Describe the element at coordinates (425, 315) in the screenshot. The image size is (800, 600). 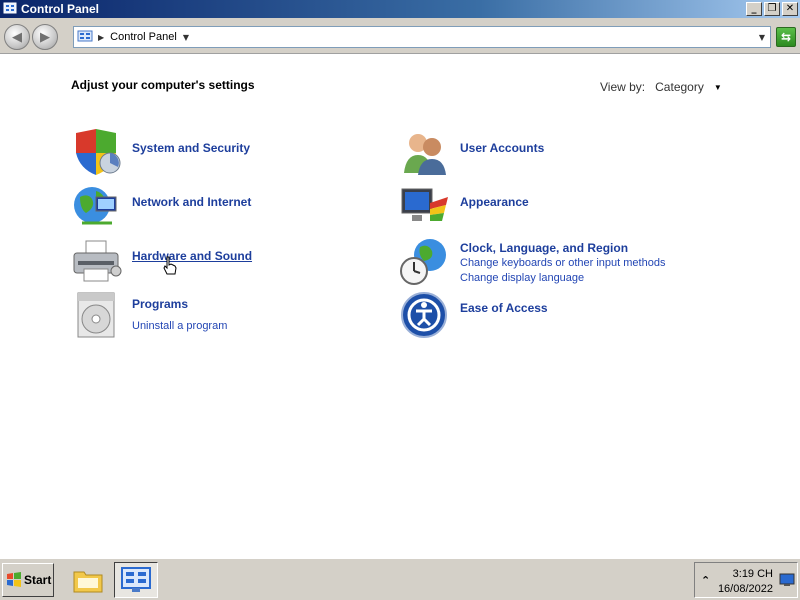
I see `ease-of-access-icon` at that location.